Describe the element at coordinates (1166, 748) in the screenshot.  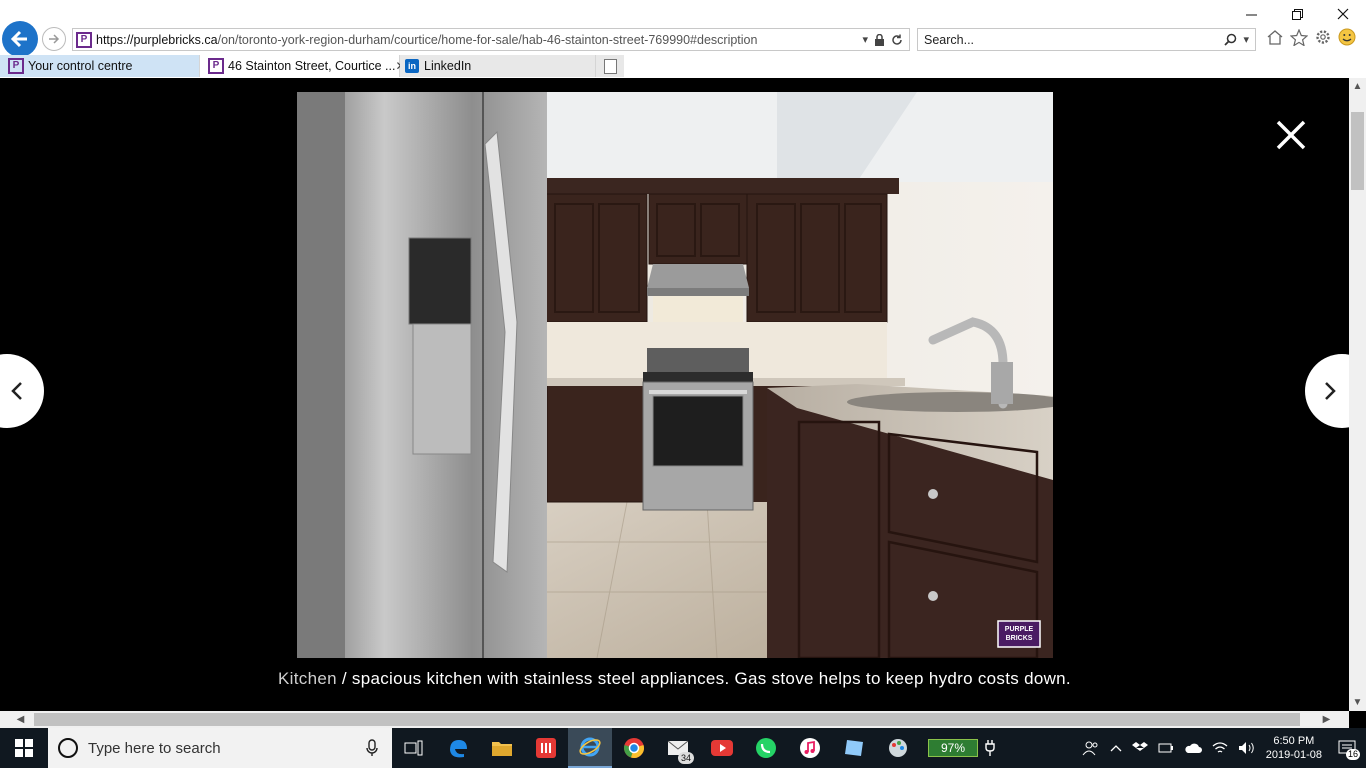
I see `battery-tray-icon` at that location.